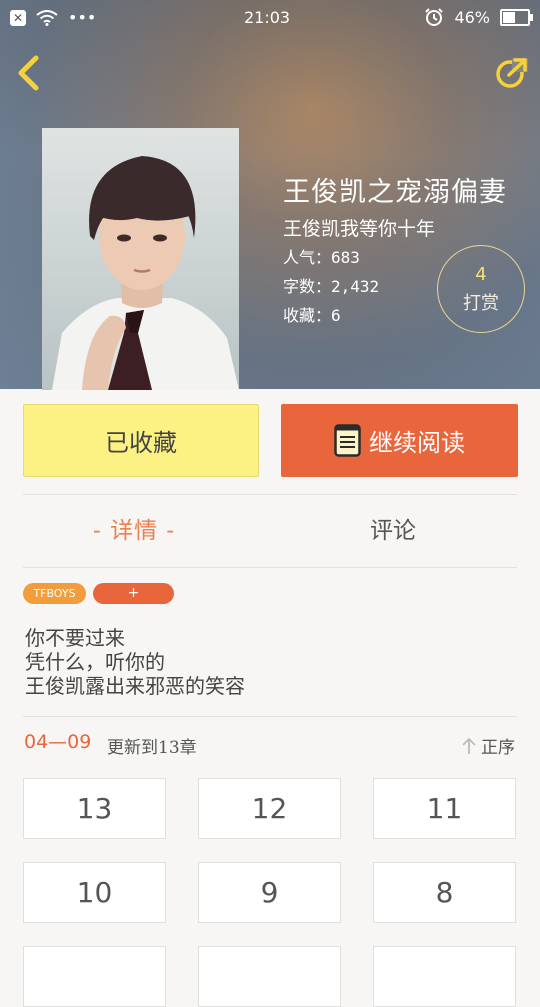  I want to click on popularity-row: 人气：683, so click(321, 256).